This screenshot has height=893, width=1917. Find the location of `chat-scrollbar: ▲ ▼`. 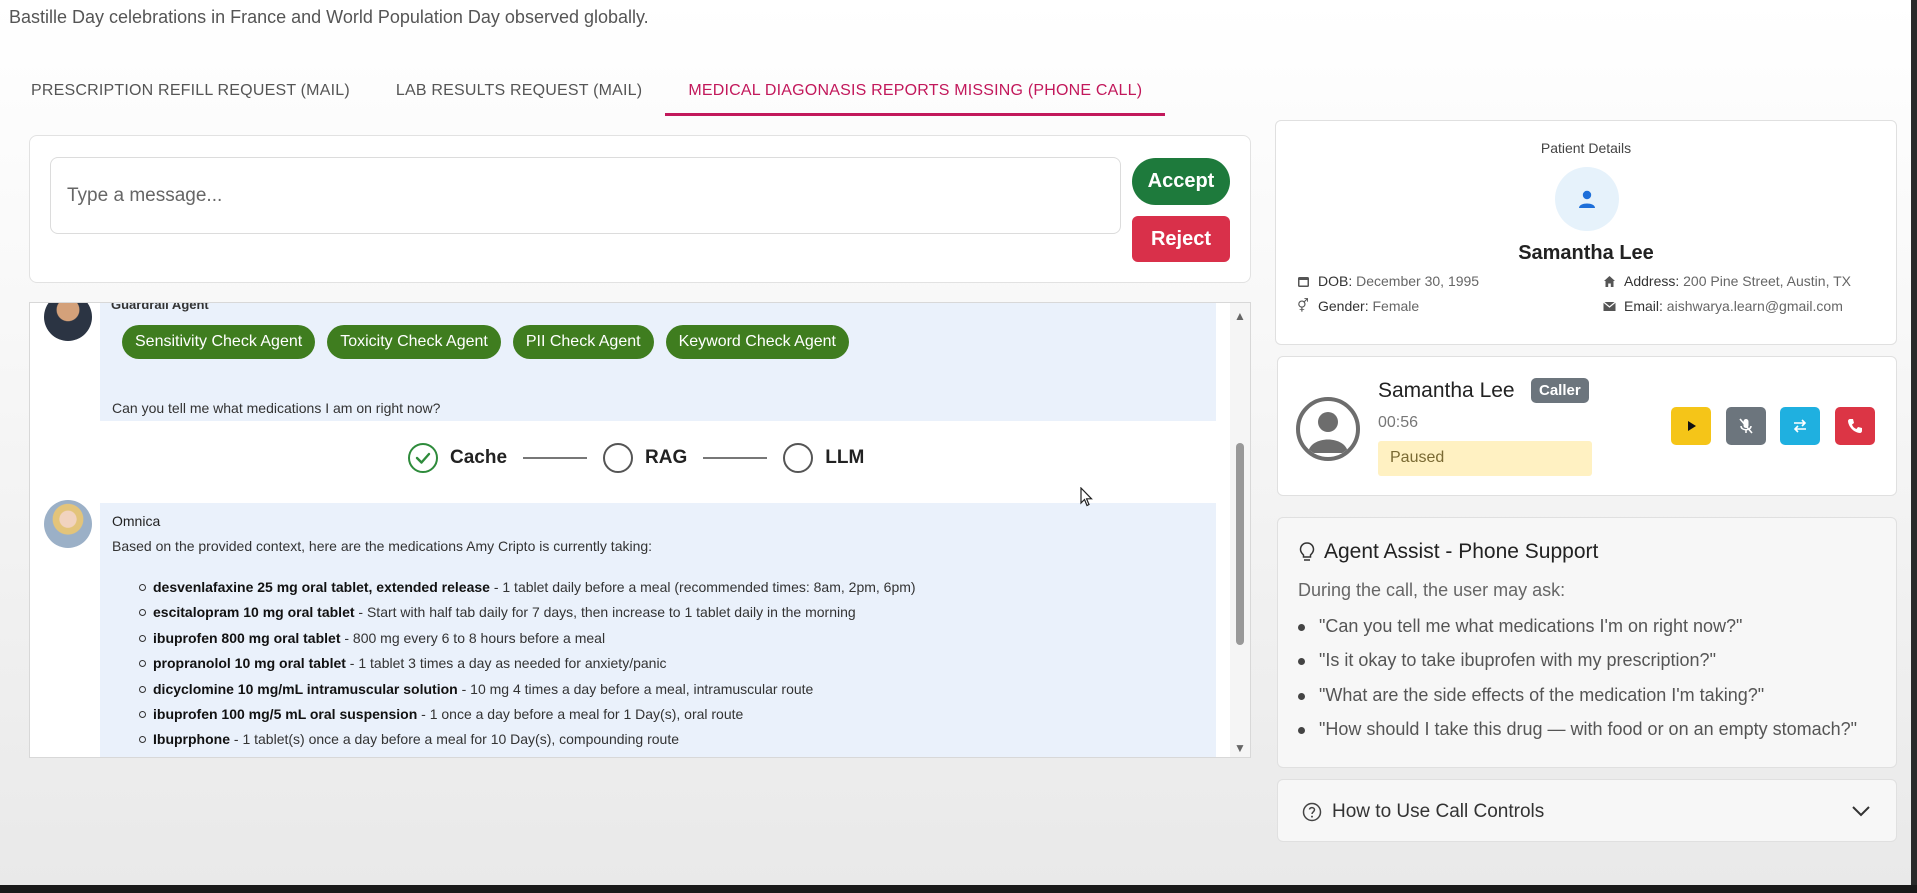

chat-scrollbar: ▲ ▼ is located at coordinates (1240, 530).